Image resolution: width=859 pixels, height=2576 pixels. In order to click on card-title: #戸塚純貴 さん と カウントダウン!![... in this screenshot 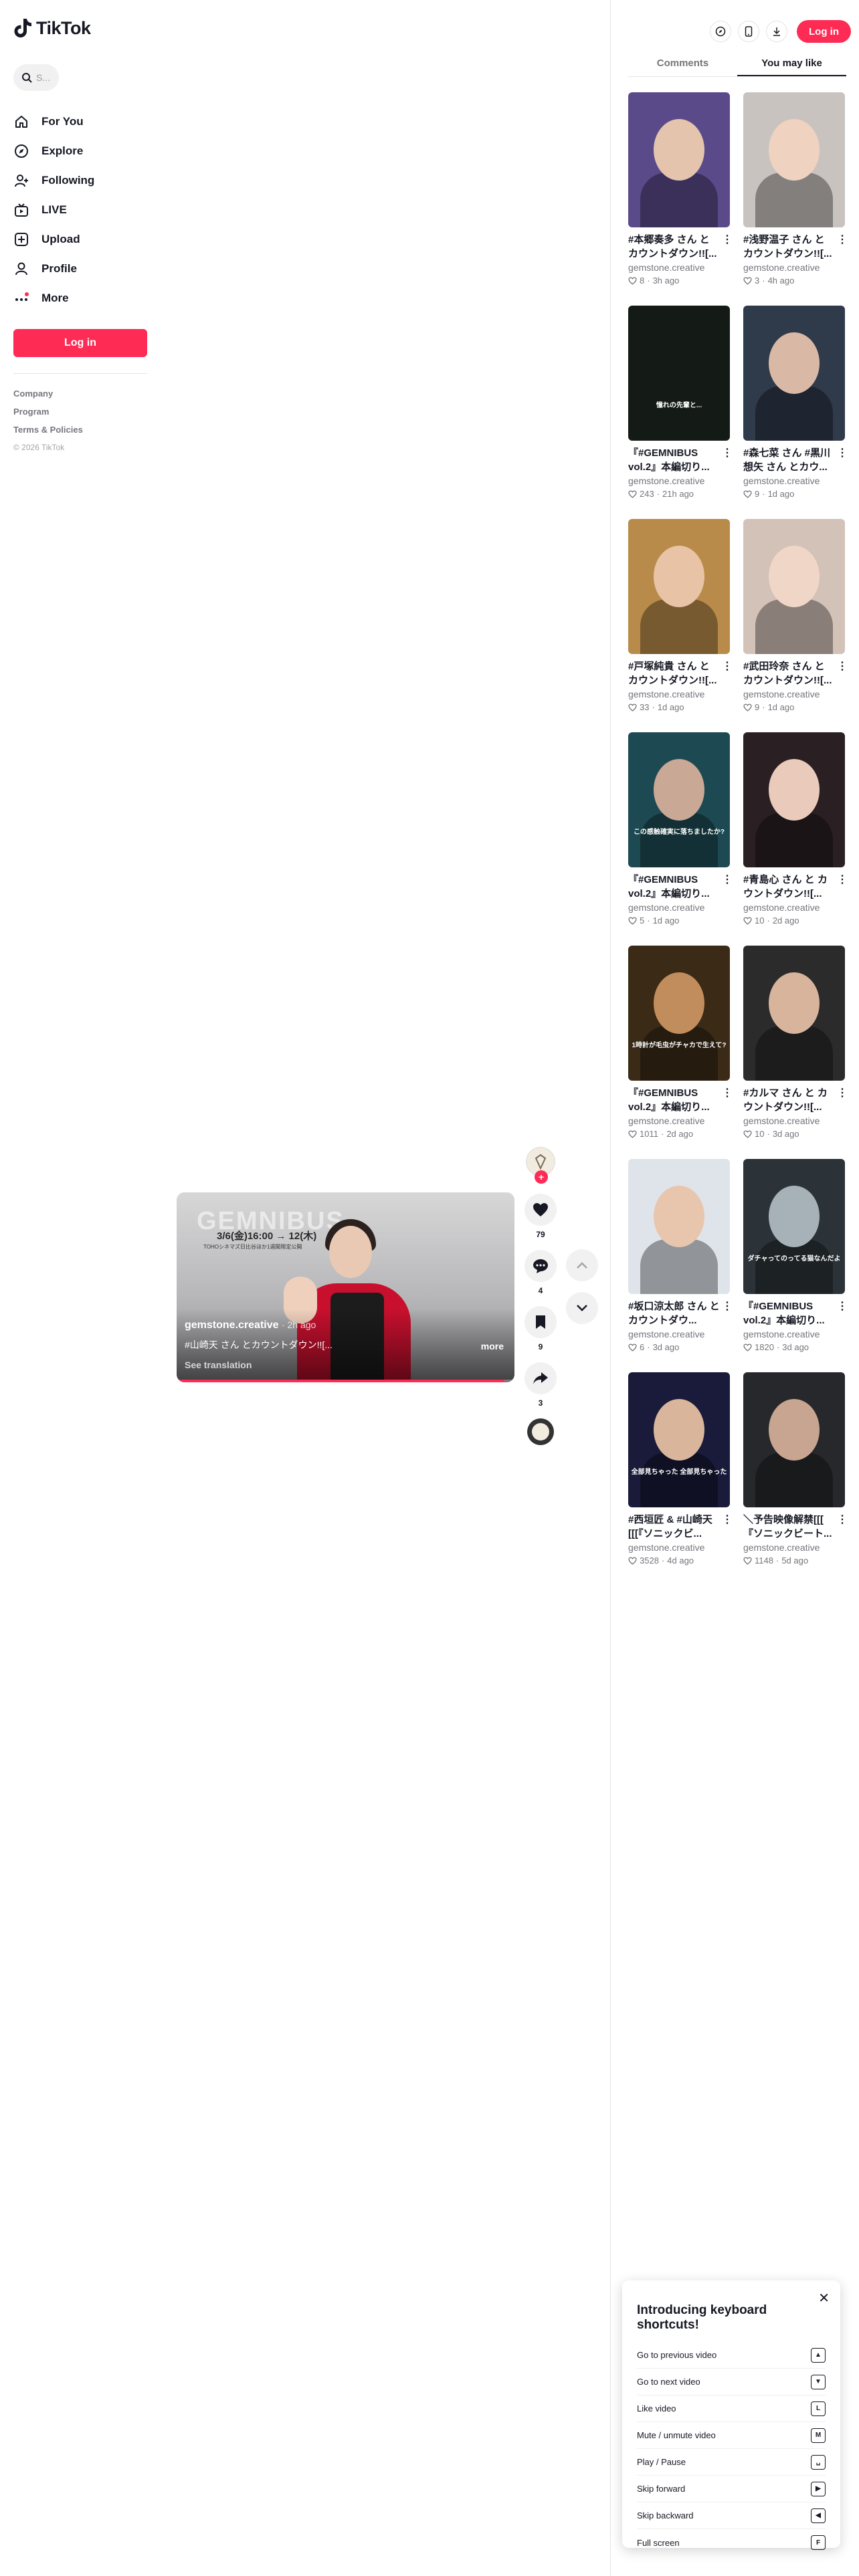, I will do `click(679, 673)`.